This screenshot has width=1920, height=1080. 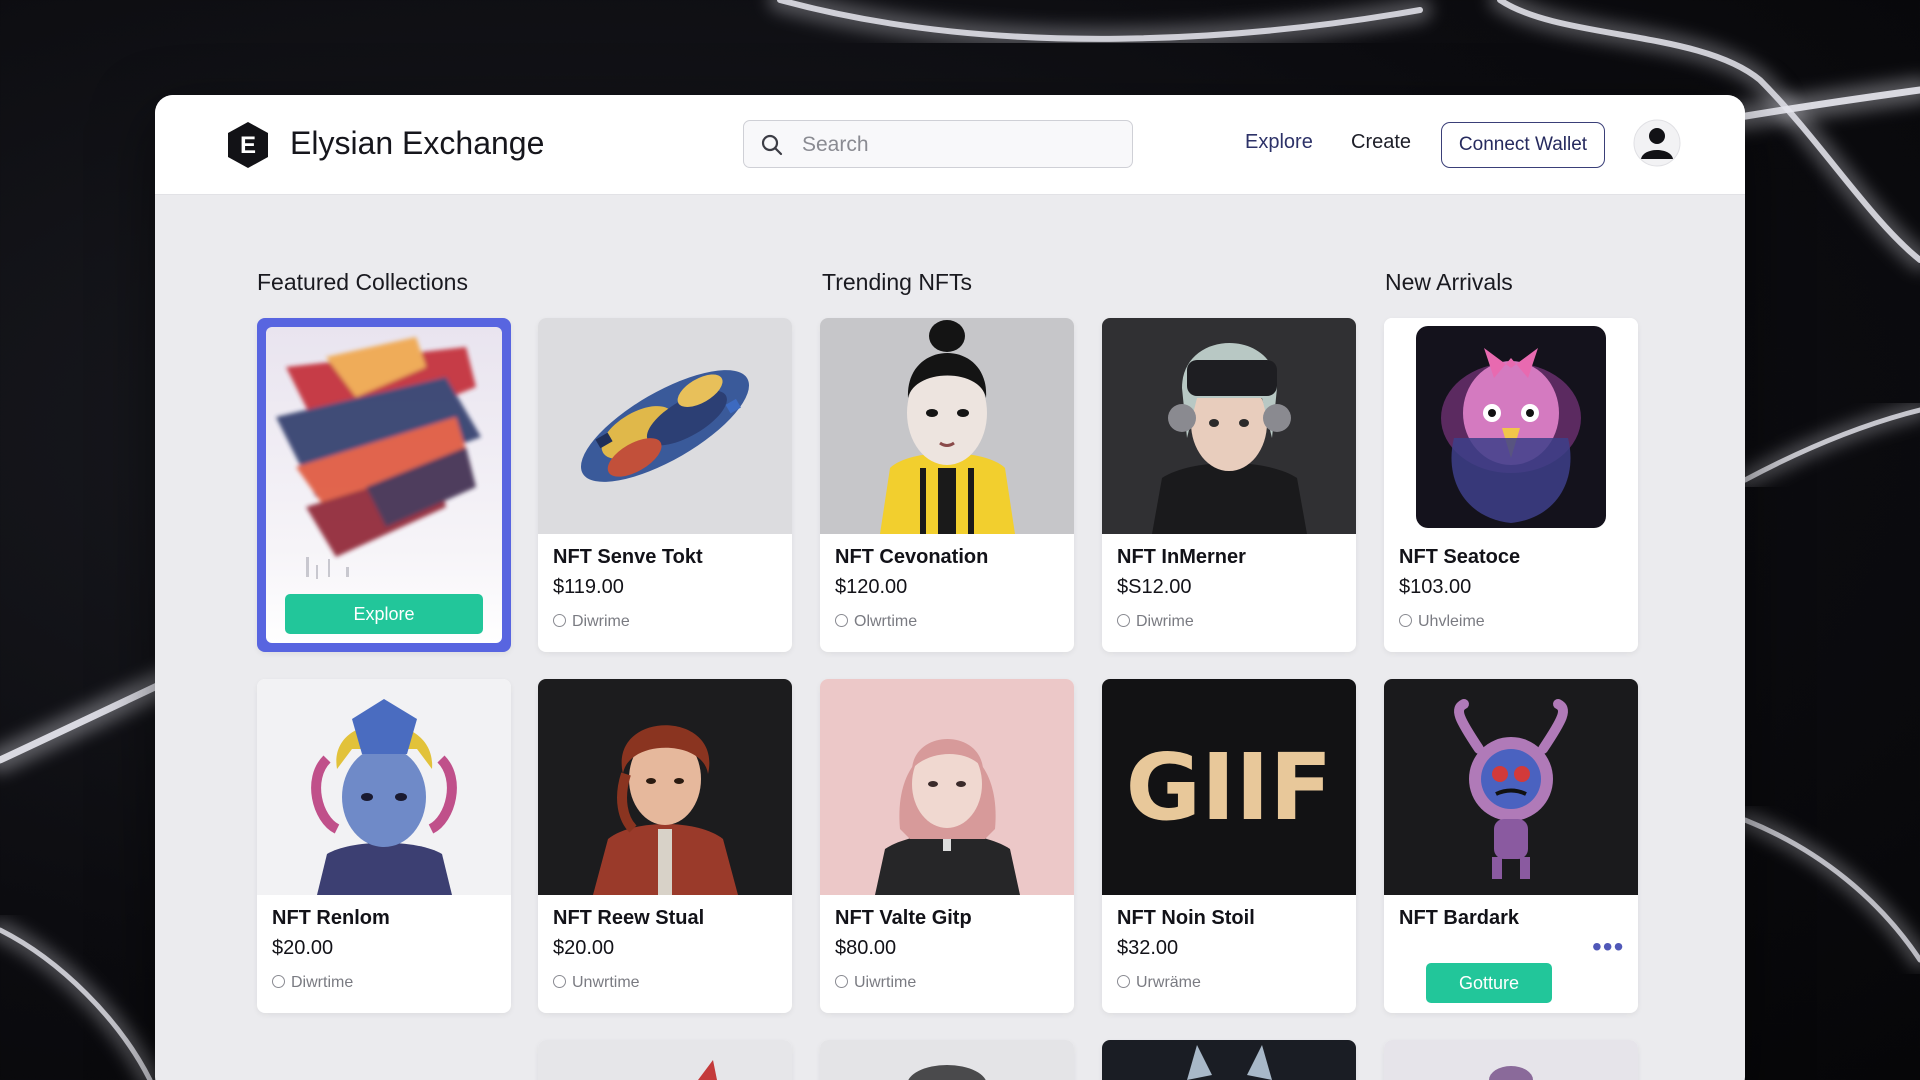 I want to click on logo-letter: E, so click(x=248, y=145).